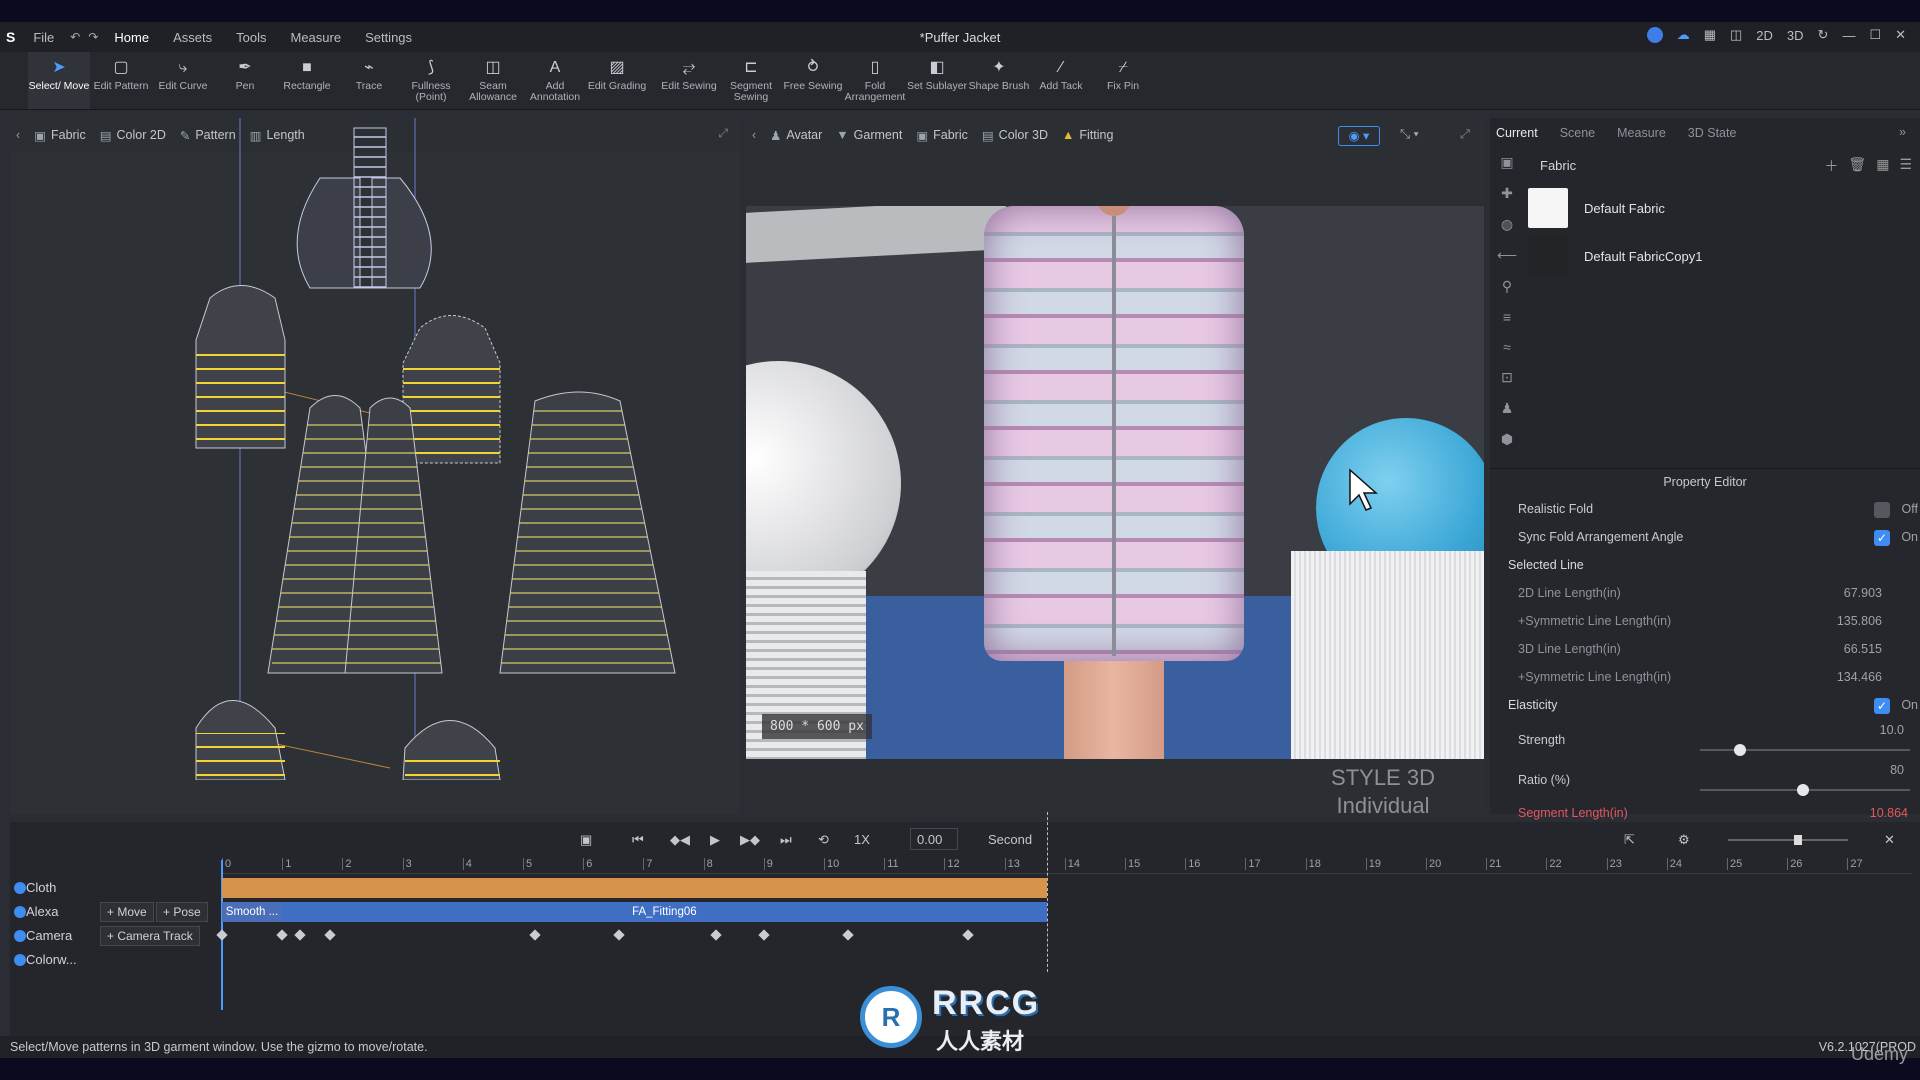 This screenshot has width=1920, height=1080. Describe the element at coordinates (1705, 510) in the screenshot. I see `realistic-fold-row: Realistic Fold Off` at that location.